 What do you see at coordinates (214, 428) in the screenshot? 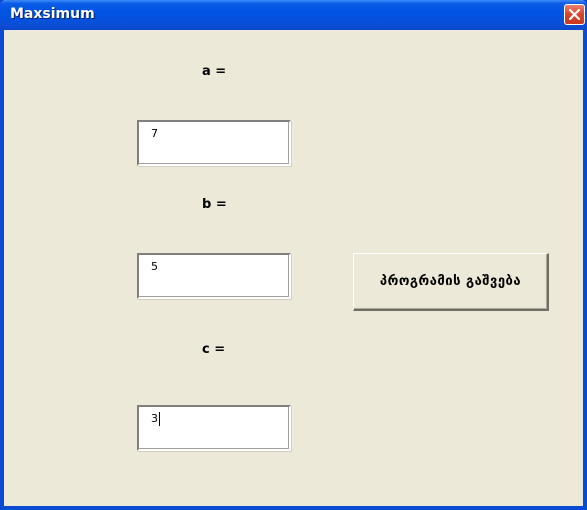
I see `input-c: 3` at bounding box center [214, 428].